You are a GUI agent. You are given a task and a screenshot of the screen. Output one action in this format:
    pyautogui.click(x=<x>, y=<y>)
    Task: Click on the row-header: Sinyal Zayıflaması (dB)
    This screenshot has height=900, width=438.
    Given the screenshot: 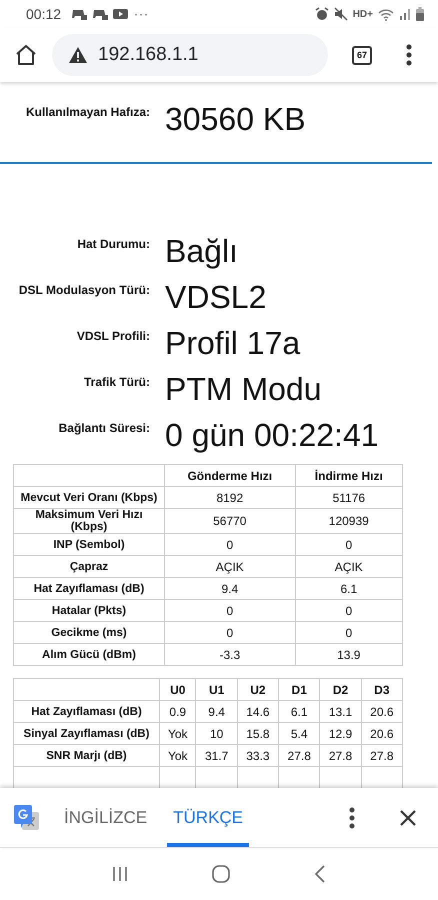 What is the action you would take?
    pyautogui.click(x=87, y=733)
    